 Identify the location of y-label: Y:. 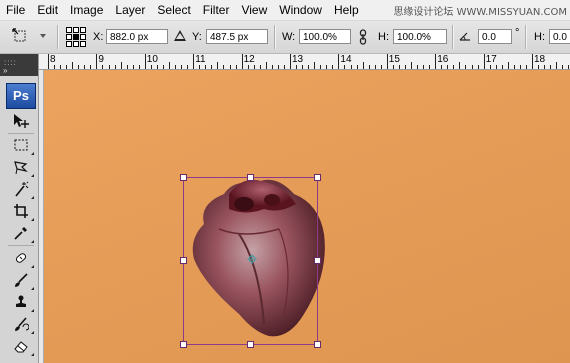
(197, 37).